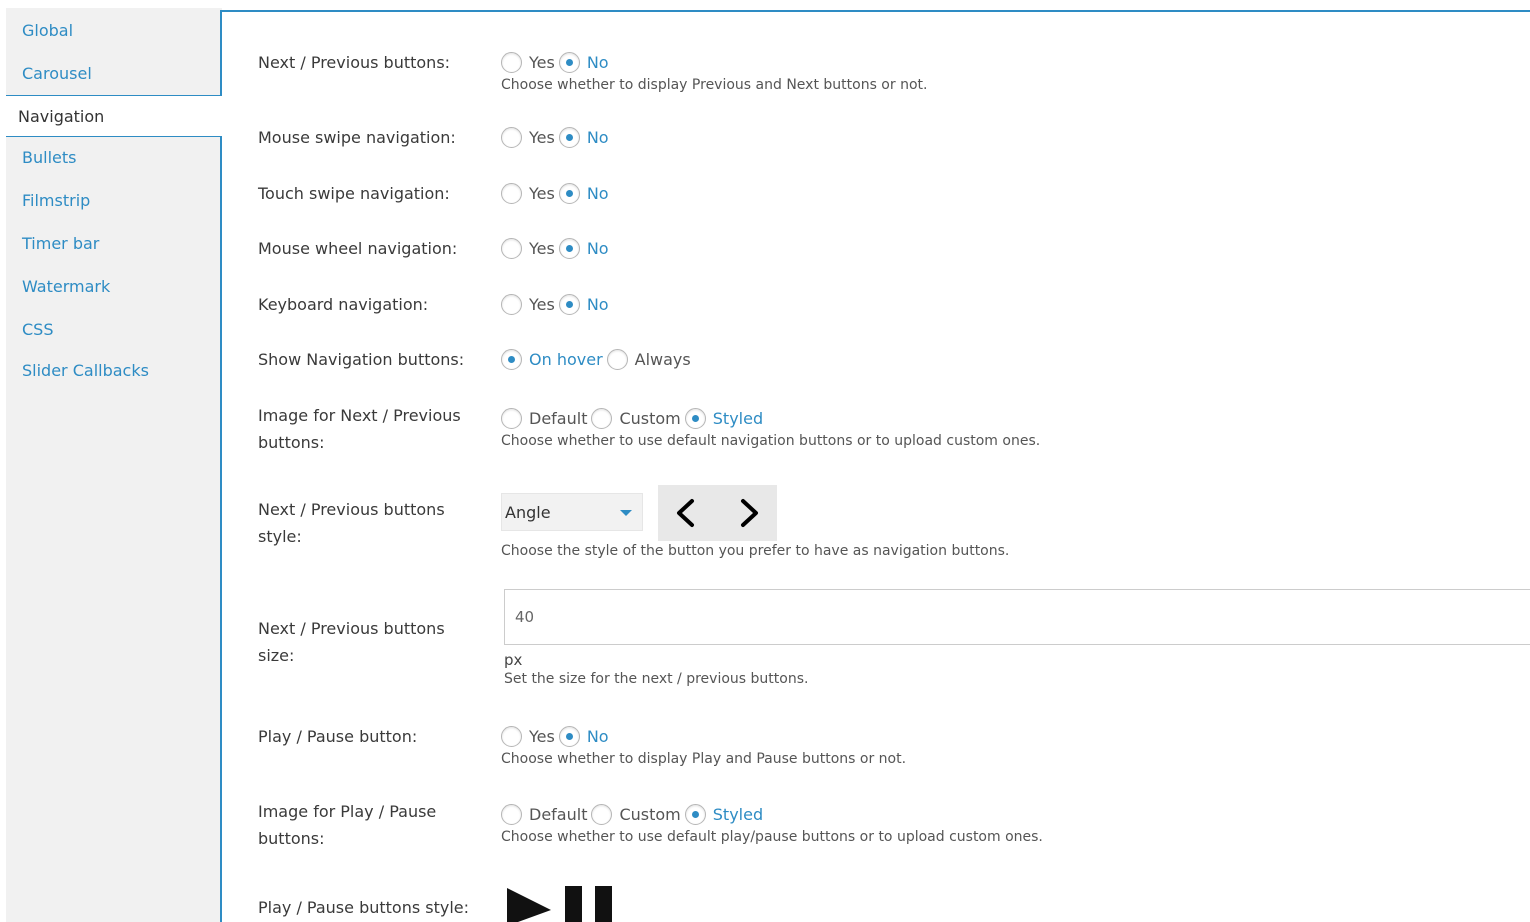  I want to click on nav-style-preview, so click(717, 513).